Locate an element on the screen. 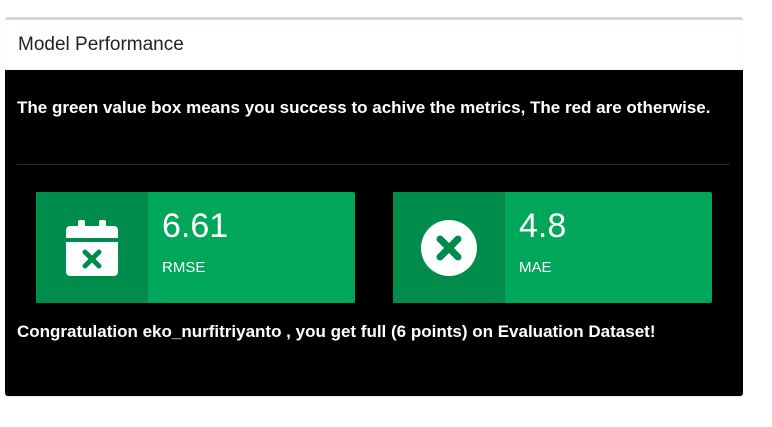  rmse-value: 6.61 is located at coordinates (195, 226).